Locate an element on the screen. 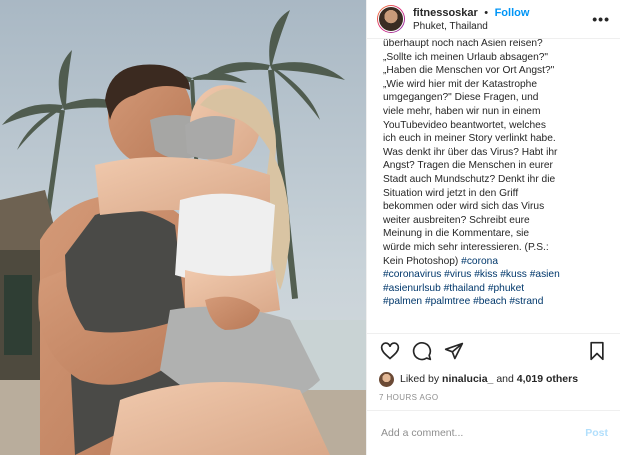 The height and width of the screenshot is (455, 620). hashtag-link: #kuss is located at coordinates (513, 274).